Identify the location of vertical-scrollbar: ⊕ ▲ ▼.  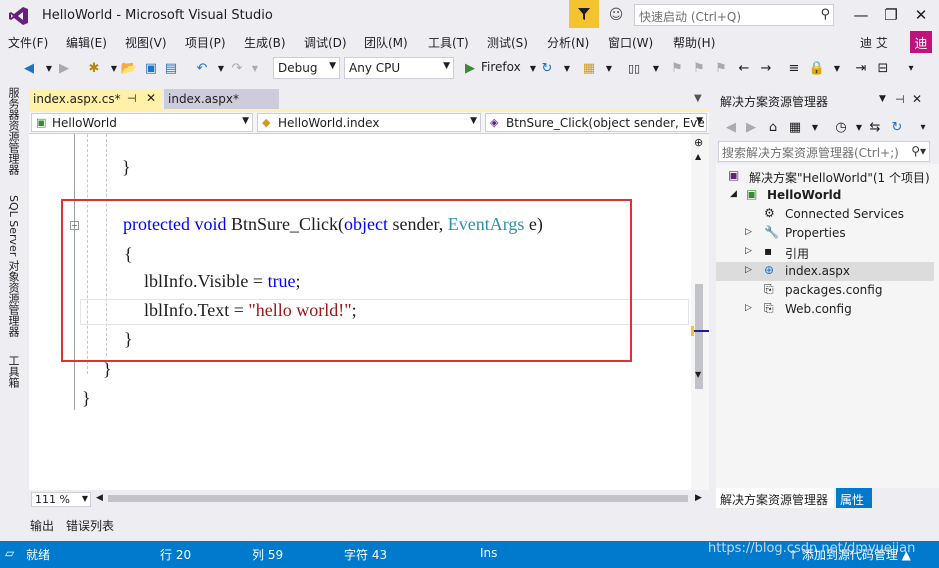
(700, 312).